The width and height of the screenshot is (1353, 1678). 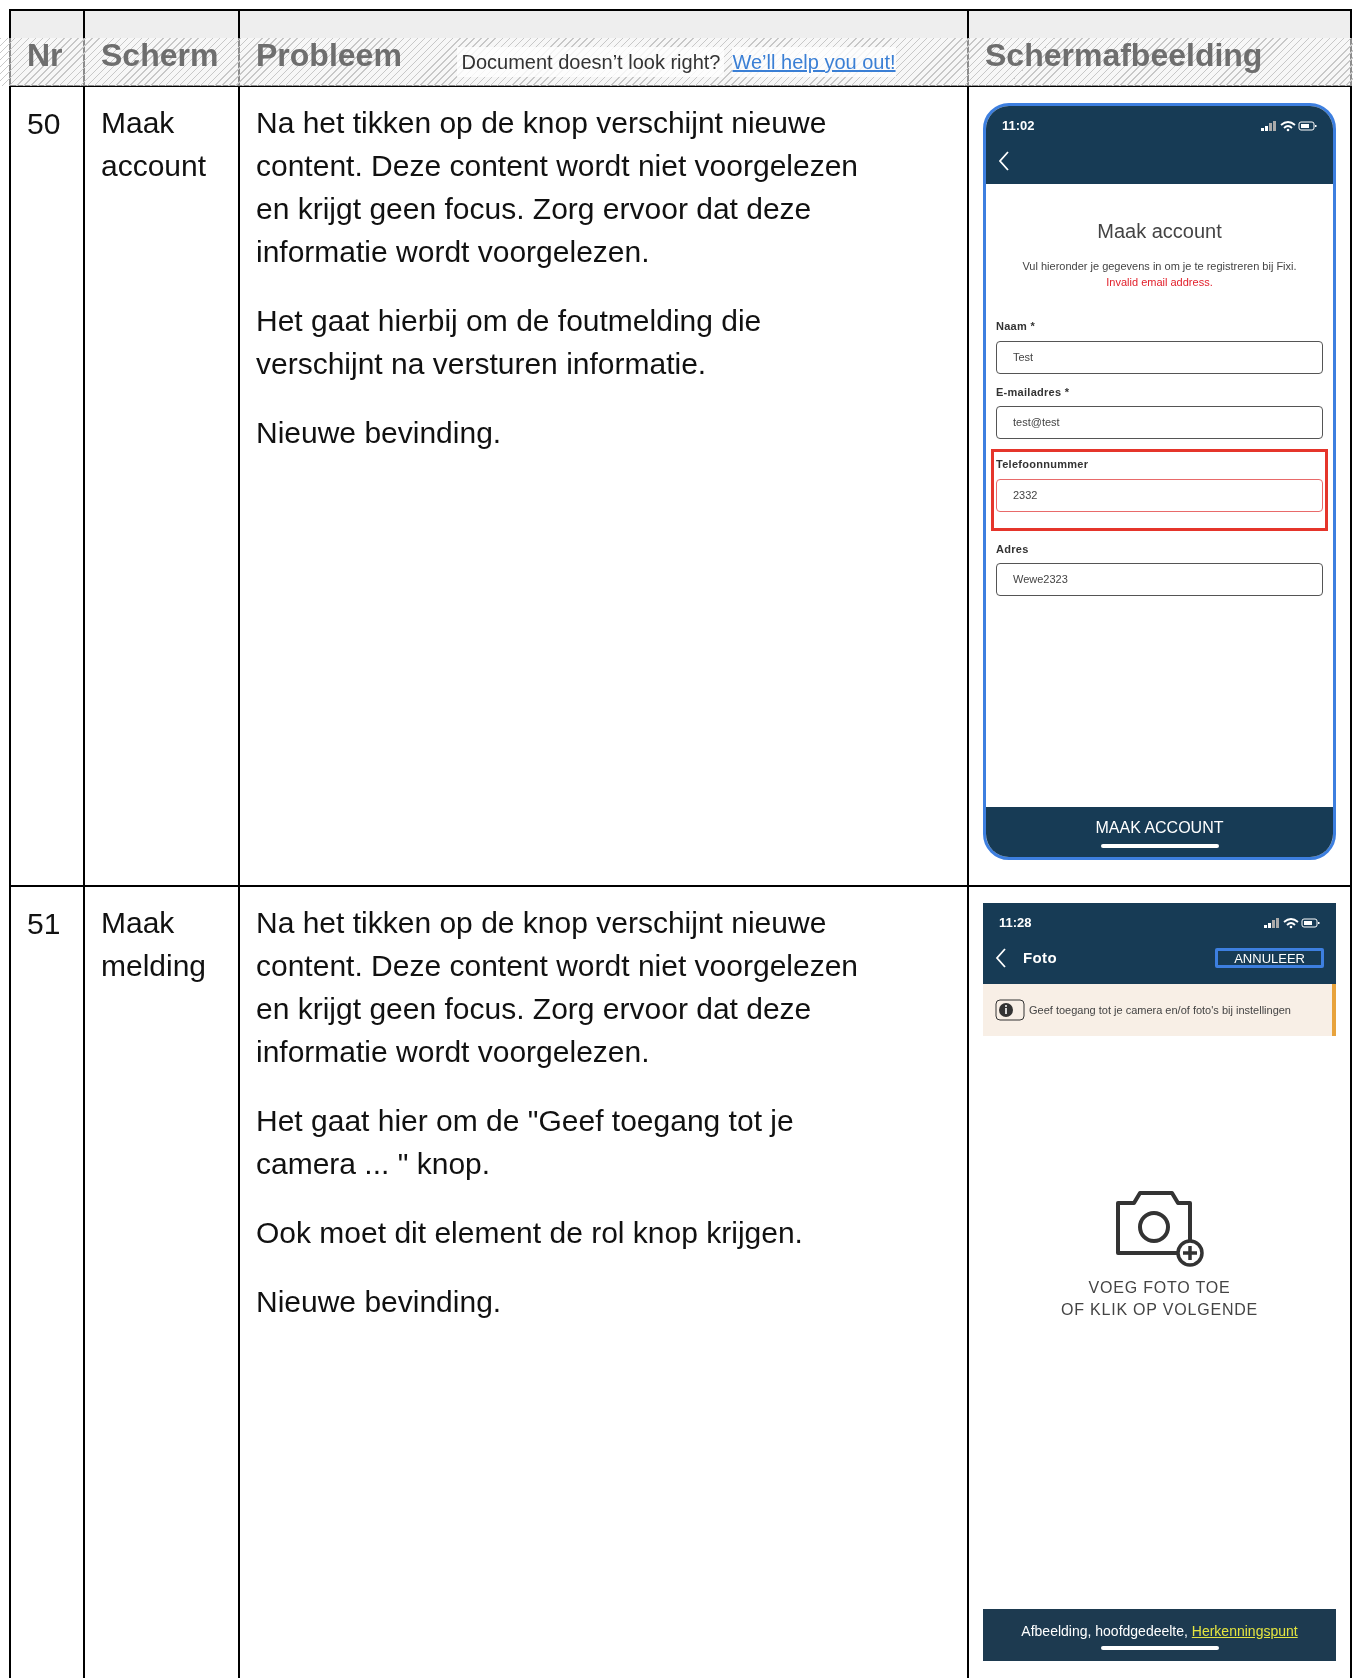 What do you see at coordinates (160, 55) in the screenshot?
I see `column-header: Scherm` at bounding box center [160, 55].